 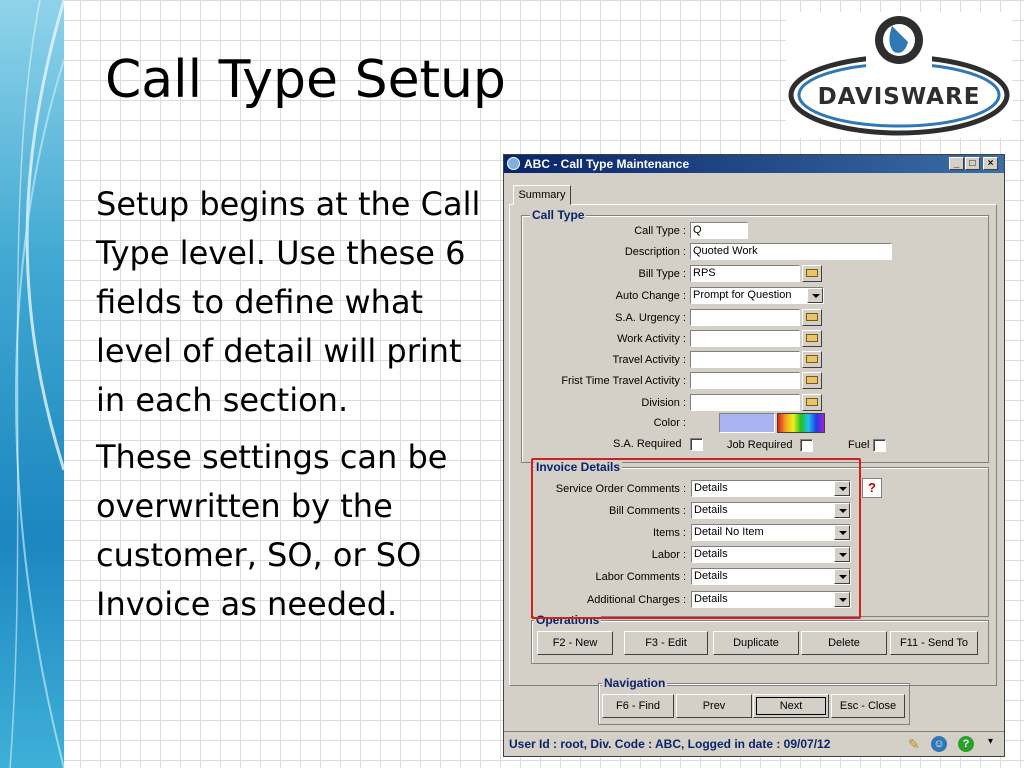 I want to click on call-type-label: Call Type :, so click(x=660, y=231).